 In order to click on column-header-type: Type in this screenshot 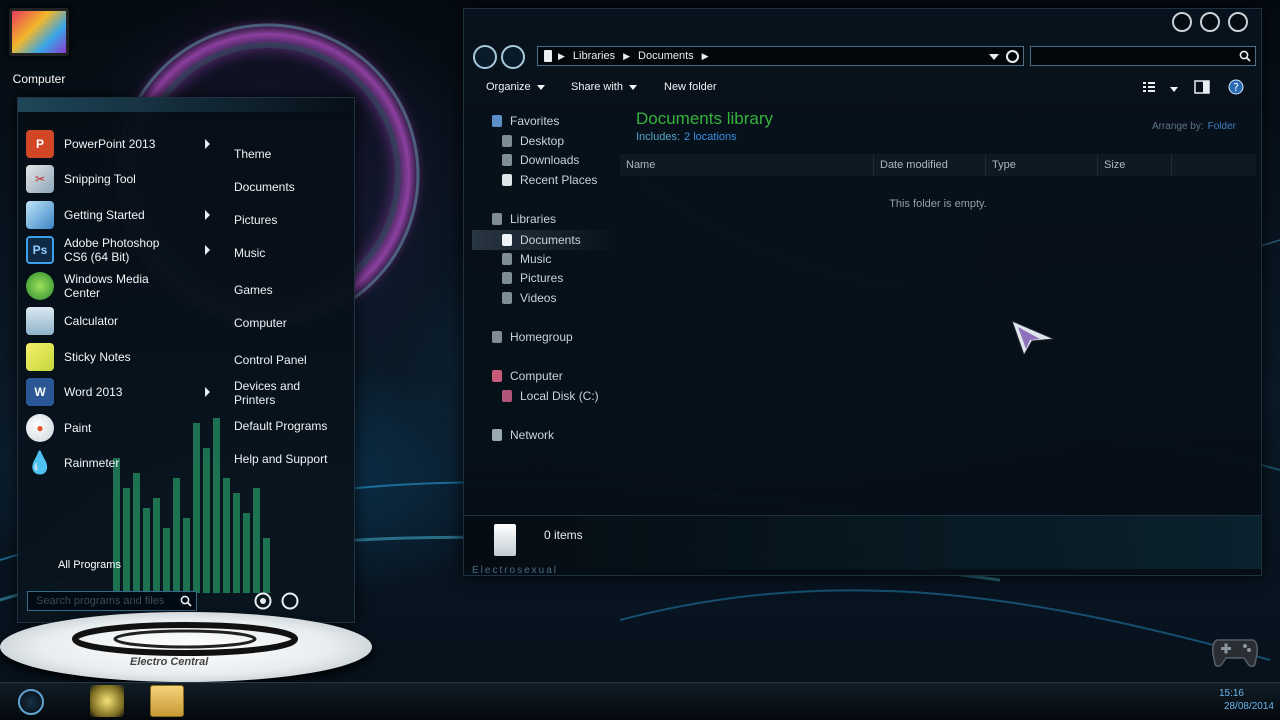, I will do `click(1042, 165)`.